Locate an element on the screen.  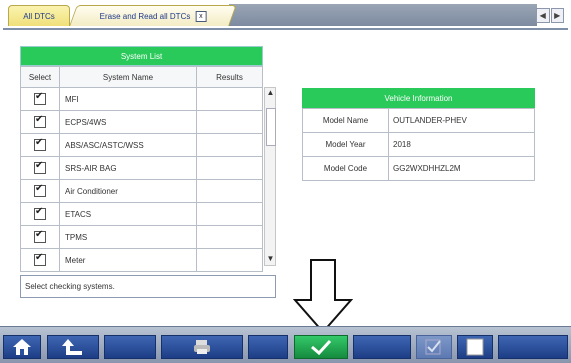
vehicle-info-row: Model Name OUTLANDER-PHEV is located at coordinates (418, 120).